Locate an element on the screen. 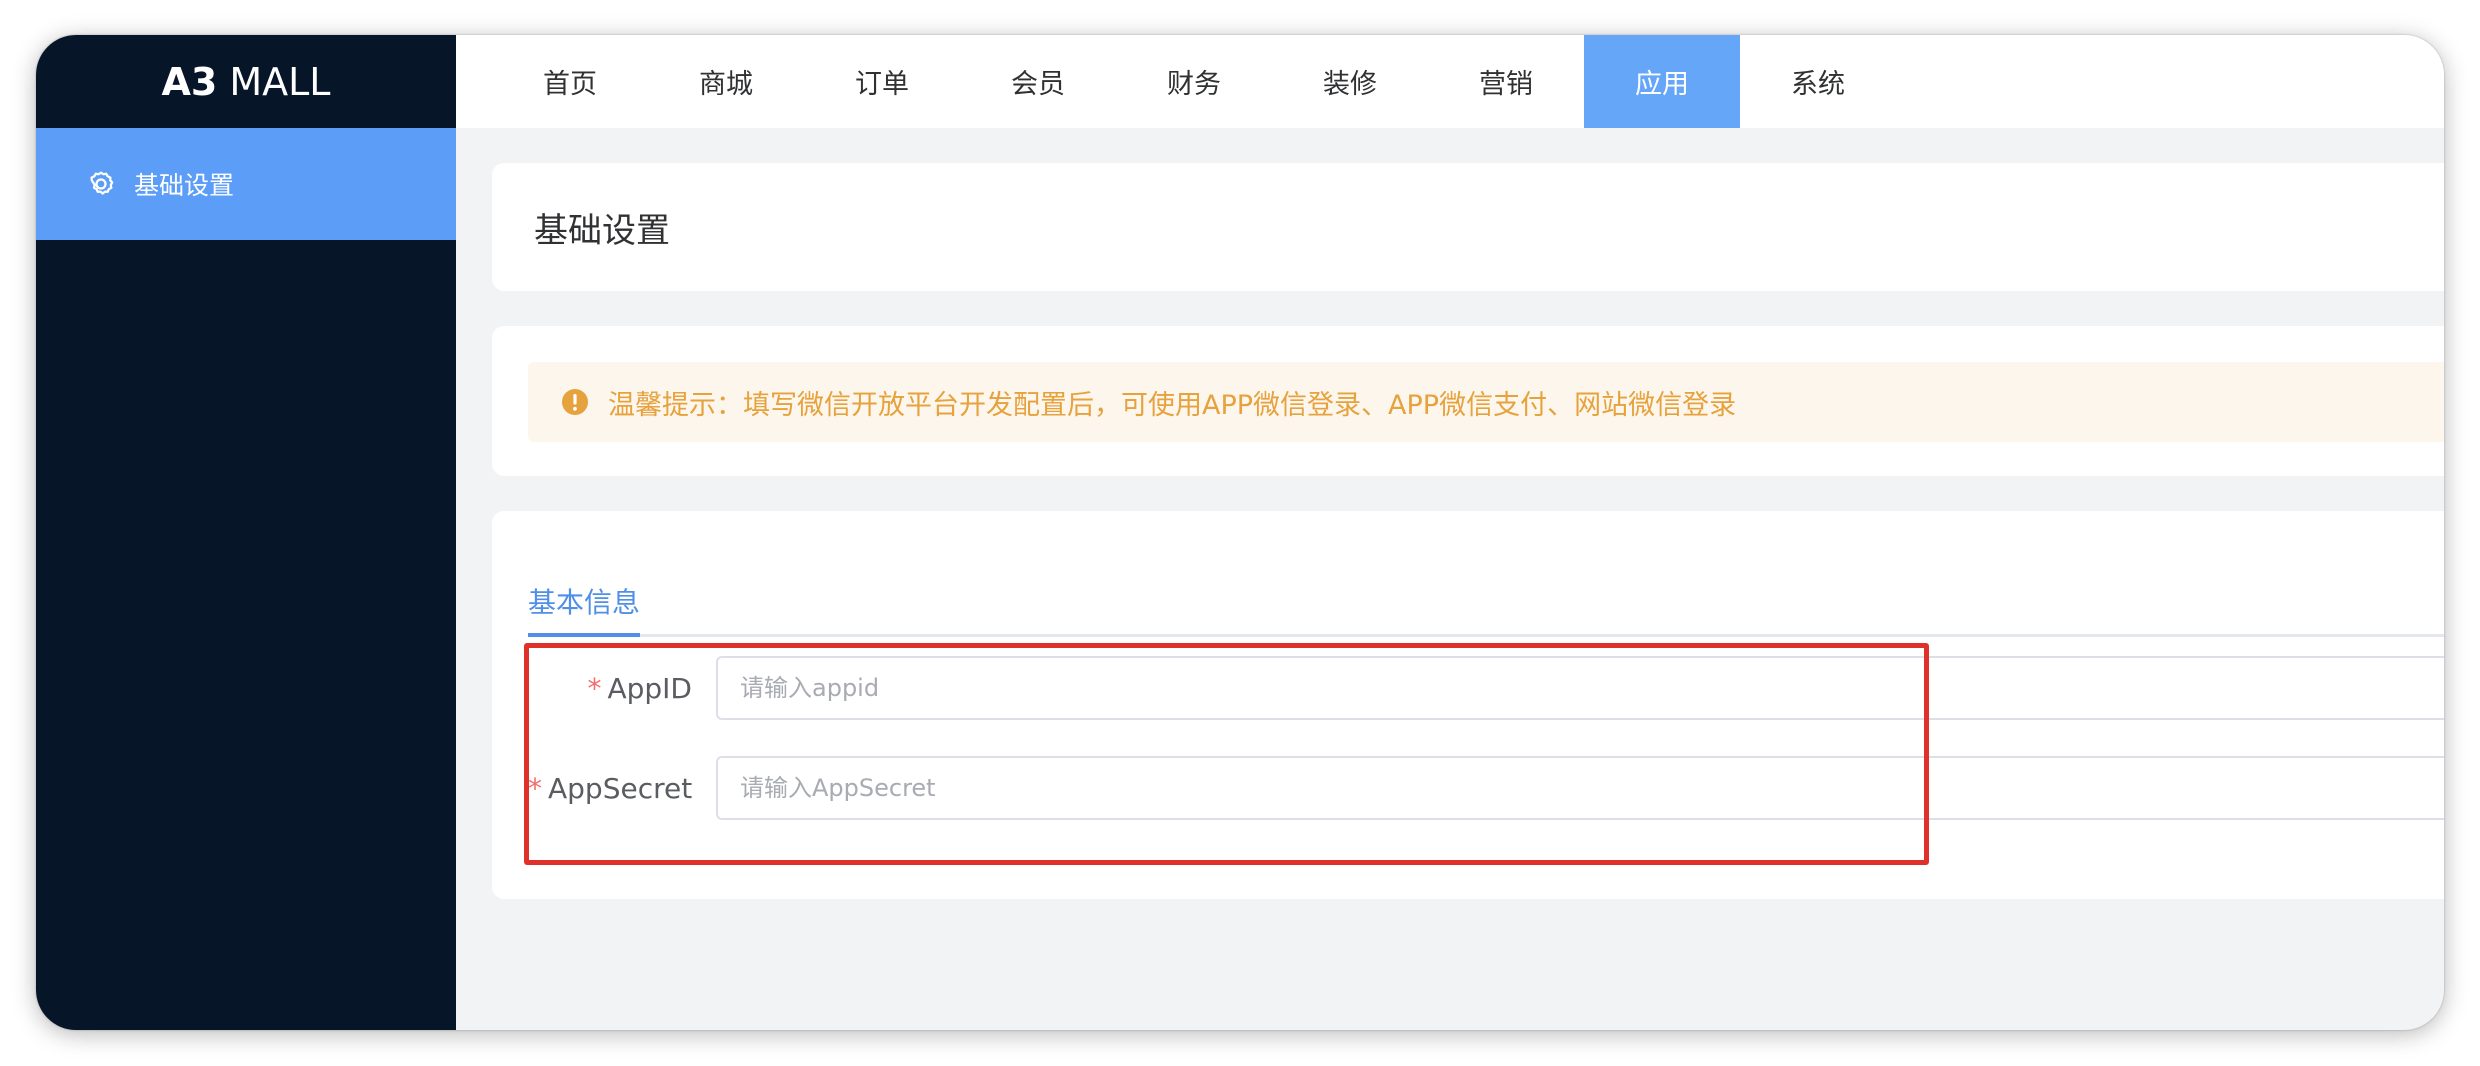 Image resolution: width=2480 pixels, height=1066 pixels. nav-decoration: 装修 is located at coordinates (1350, 81).